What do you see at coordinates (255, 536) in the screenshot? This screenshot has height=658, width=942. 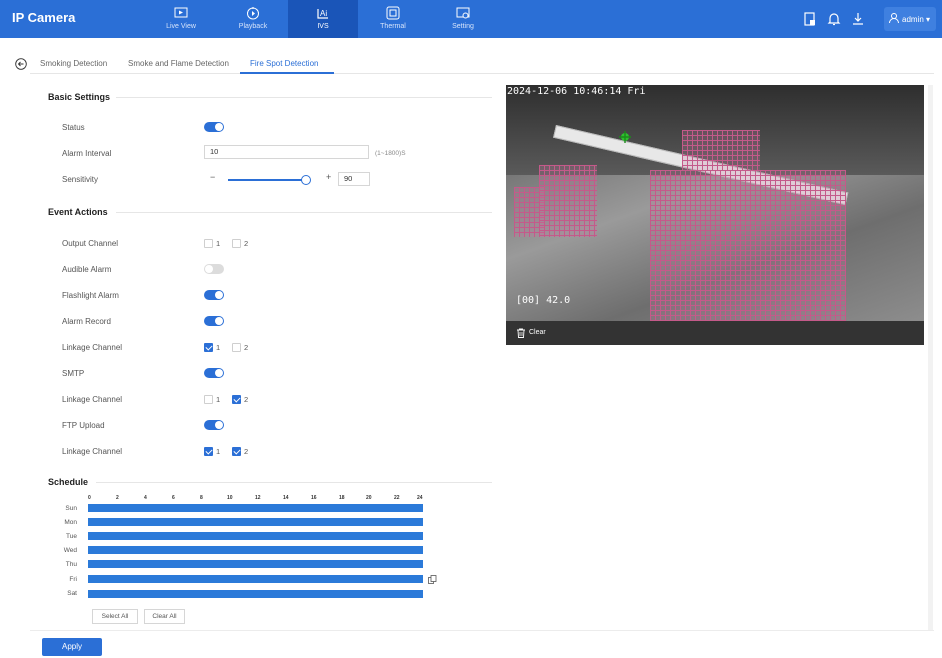 I see `schedule-bar-tue` at bounding box center [255, 536].